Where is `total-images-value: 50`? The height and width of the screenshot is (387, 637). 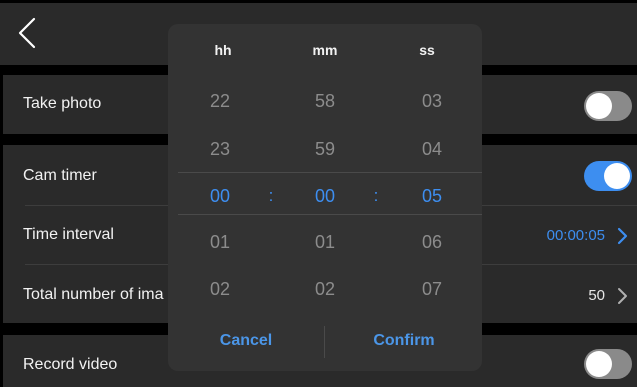
total-images-value: 50 is located at coordinates (596, 295).